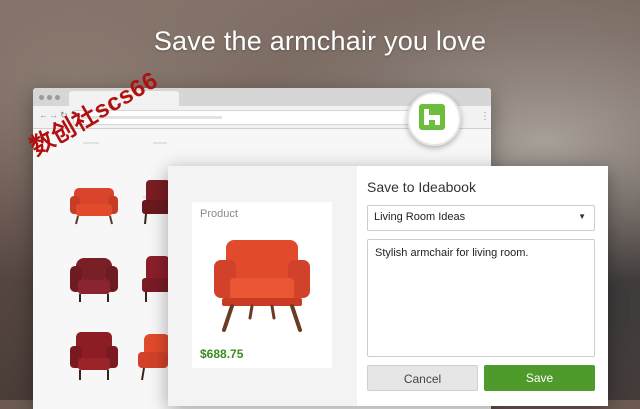 This screenshot has width=640, height=409. What do you see at coordinates (481, 298) in the screenshot?
I see `comment-textarea: Stylish armchair for living room.` at bounding box center [481, 298].